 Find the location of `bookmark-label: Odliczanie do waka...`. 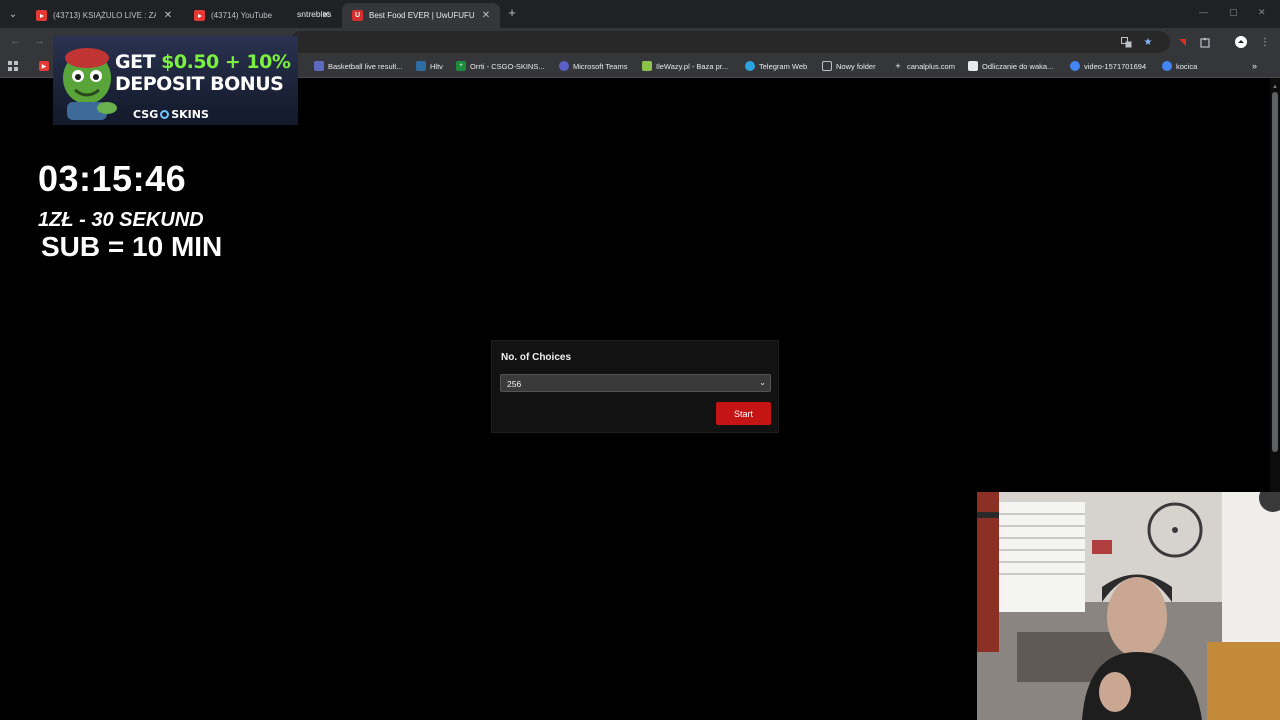

bookmark-label: Odliczanie do waka... is located at coordinates (1018, 66).